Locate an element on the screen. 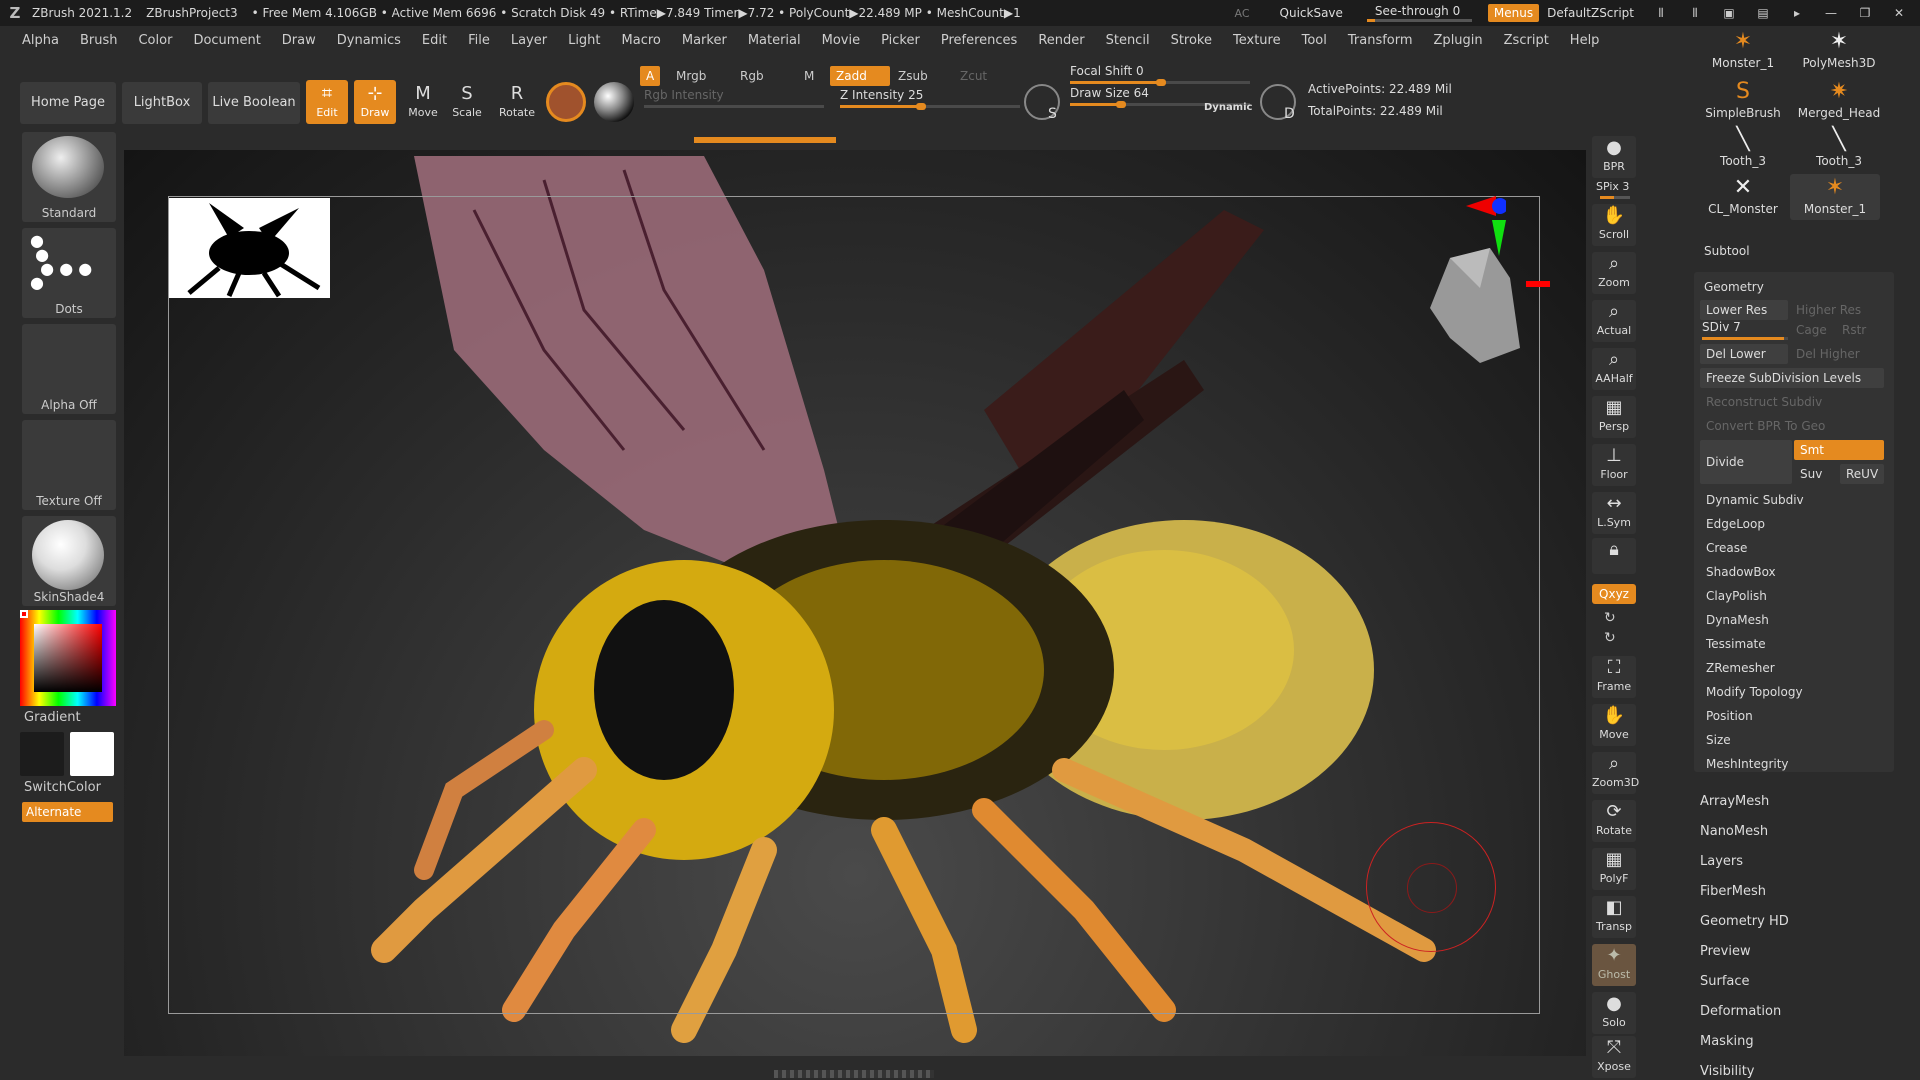  rstr-button: Rstr is located at coordinates (1858, 330).